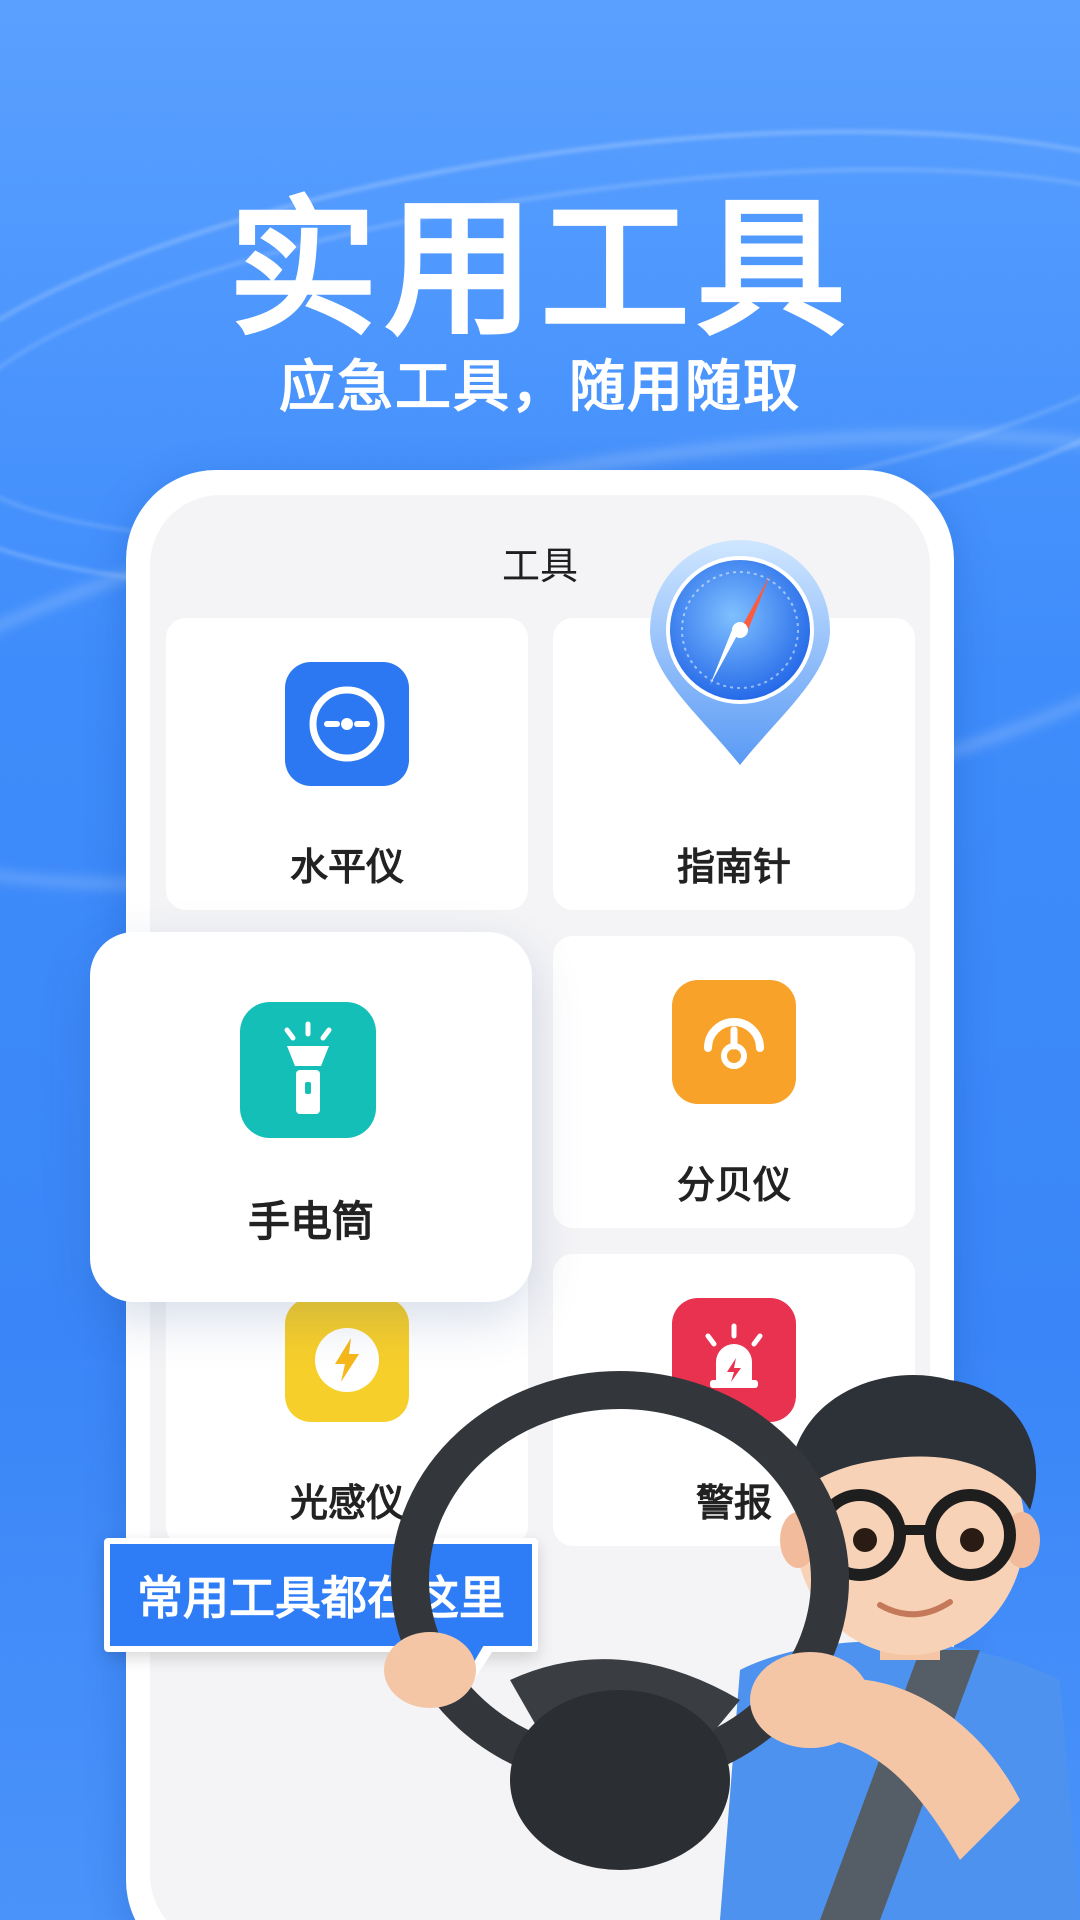 The height and width of the screenshot is (1920, 1080). What do you see at coordinates (539, 270) in the screenshot?
I see `hero-title: 实用工具` at bounding box center [539, 270].